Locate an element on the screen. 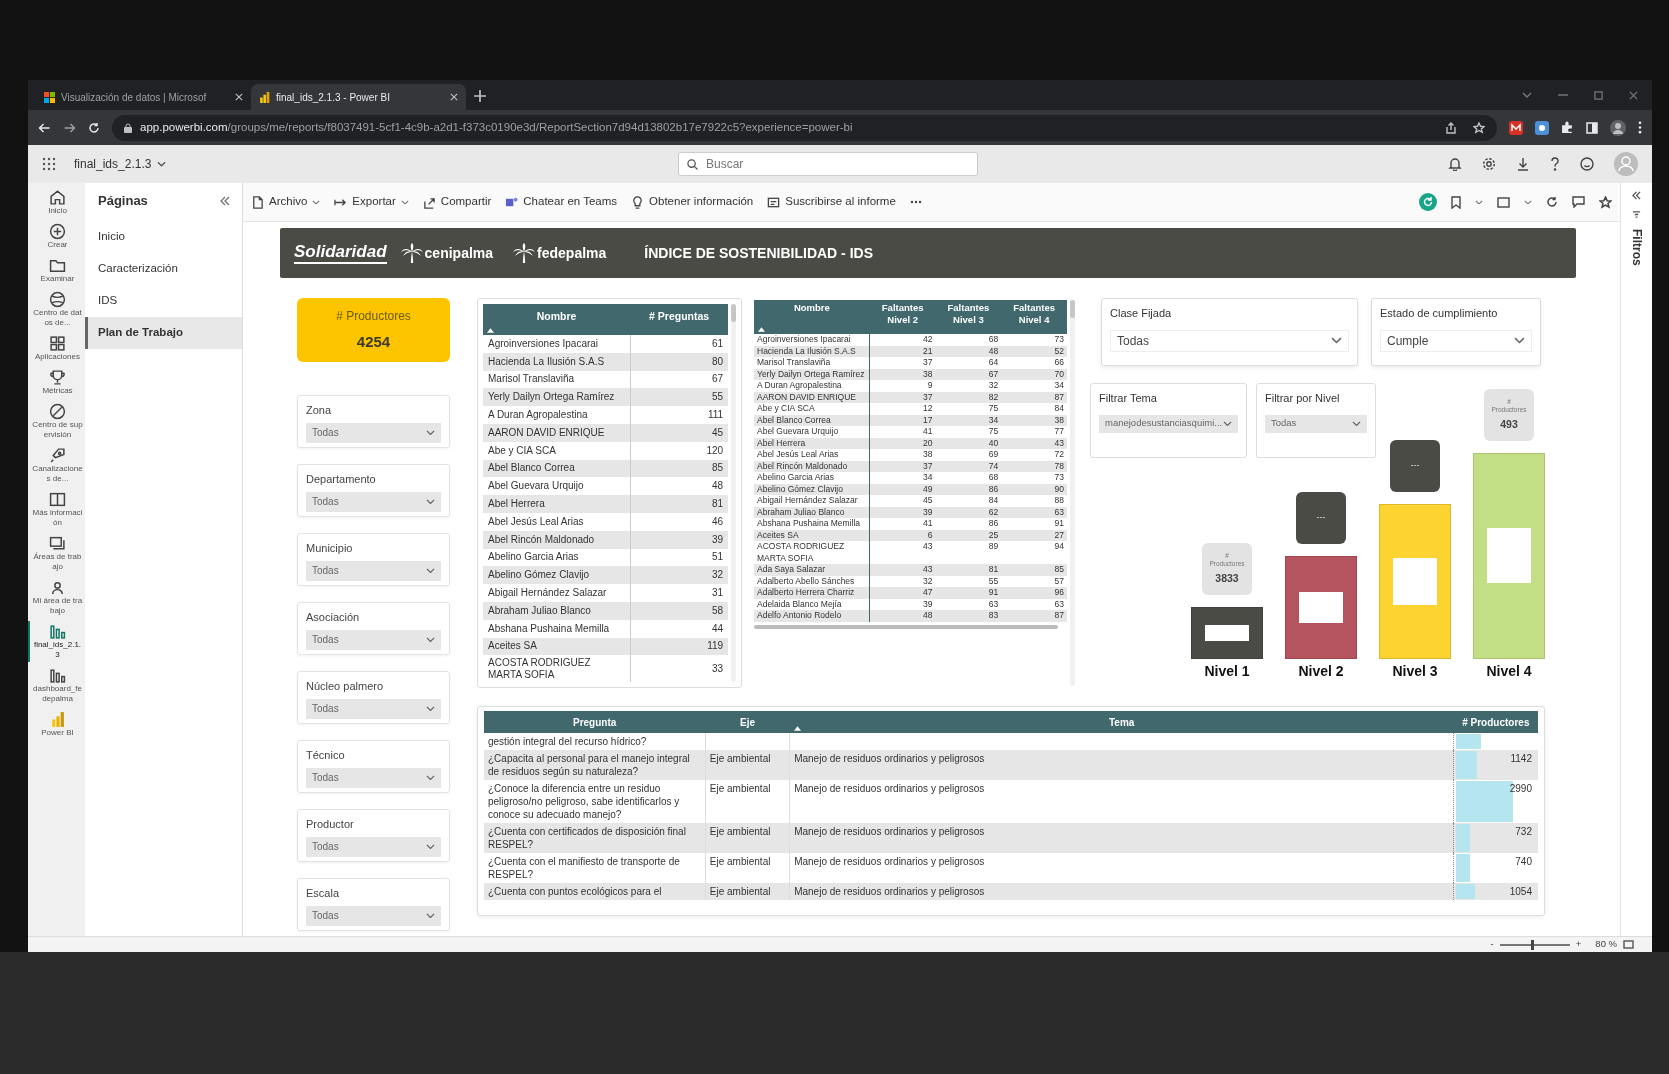 The height and width of the screenshot is (1074, 1669). level-label: Nivel 2 is located at coordinates (1321, 671).